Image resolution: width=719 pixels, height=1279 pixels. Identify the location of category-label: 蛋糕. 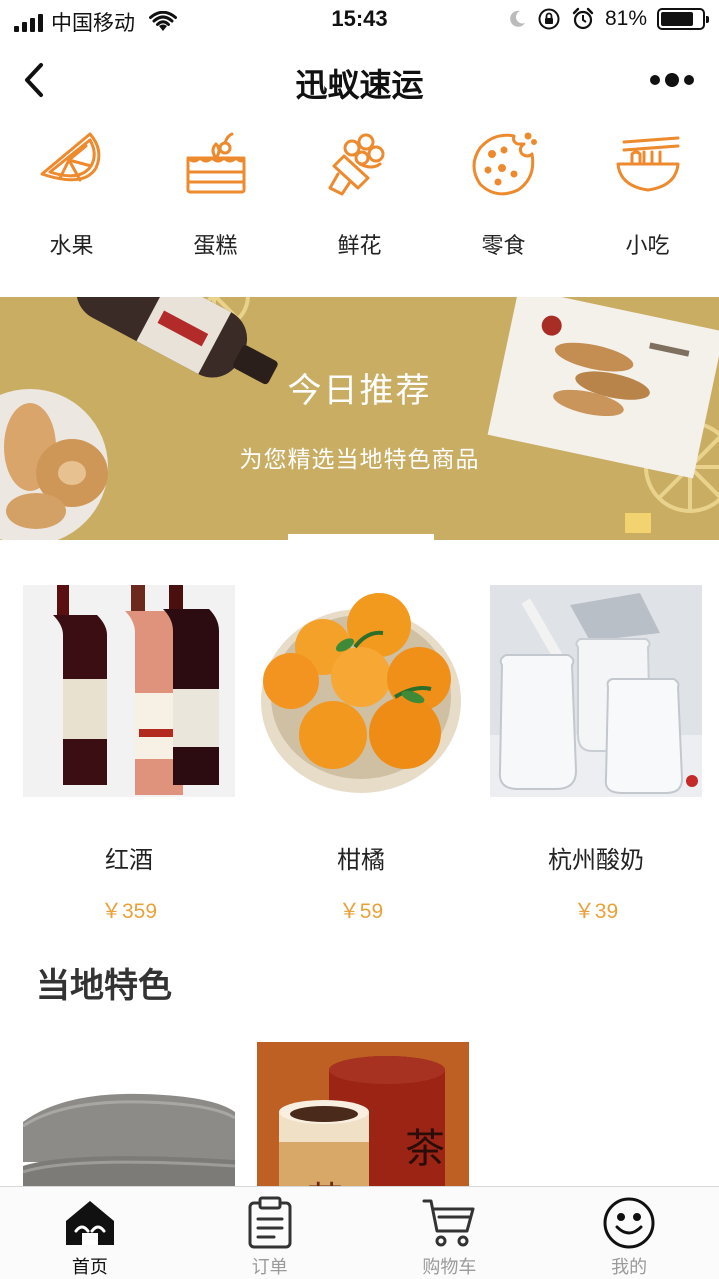
(215, 246).